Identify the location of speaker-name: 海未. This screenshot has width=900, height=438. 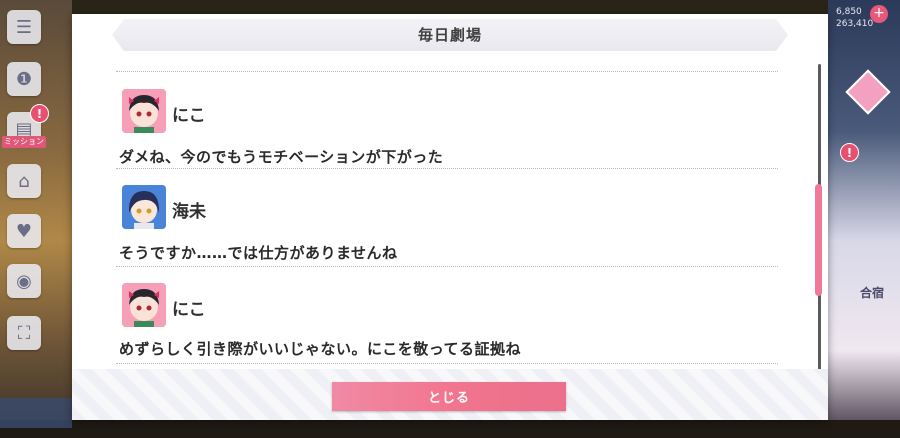
(189, 212).